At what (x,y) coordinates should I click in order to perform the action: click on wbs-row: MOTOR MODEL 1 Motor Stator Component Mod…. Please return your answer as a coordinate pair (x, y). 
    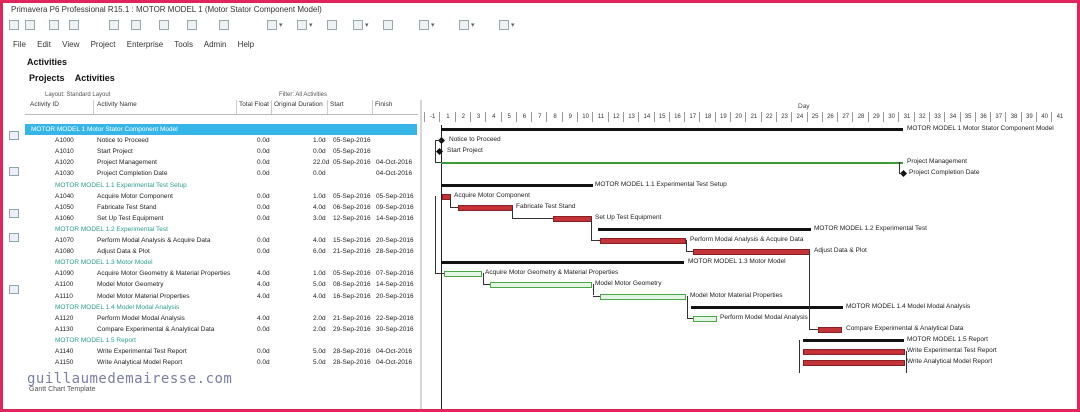
    Looking at the image, I should click on (221, 129).